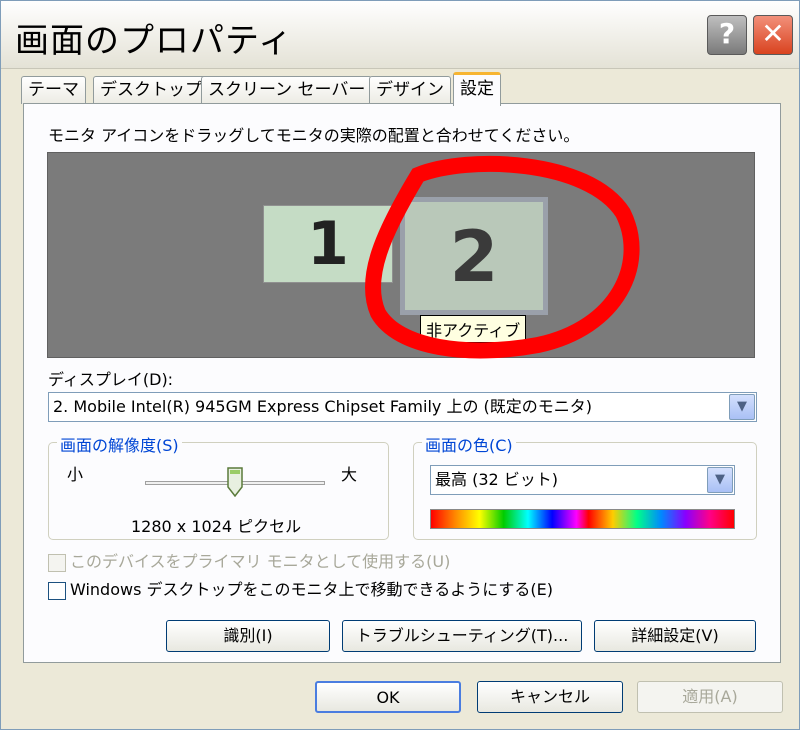  What do you see at coordinates (582, 480) in the screenshot?
I see `color-quality-dropdown: 最高 (32 ビット) ▼` at bounding box center [582, 480].